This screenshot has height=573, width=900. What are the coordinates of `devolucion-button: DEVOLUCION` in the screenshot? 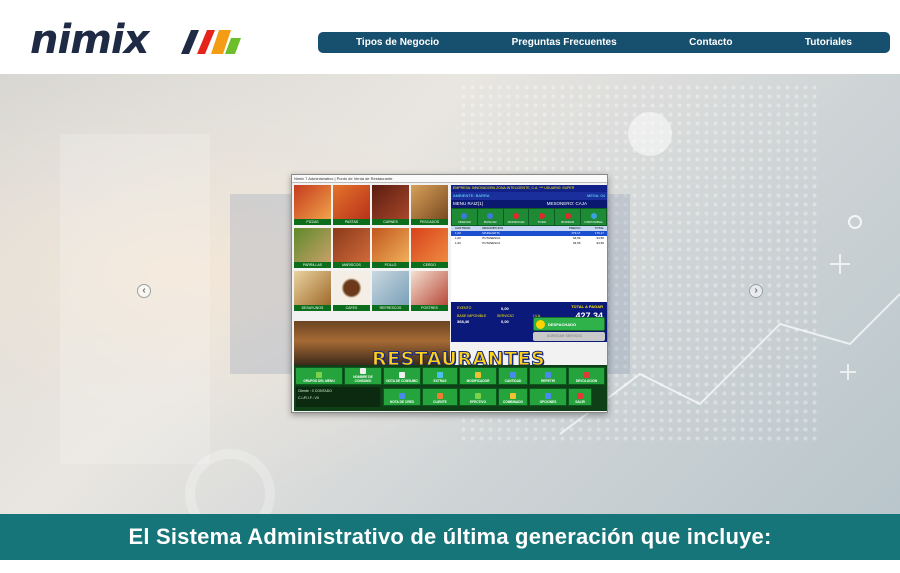 It's located at (586, 376).